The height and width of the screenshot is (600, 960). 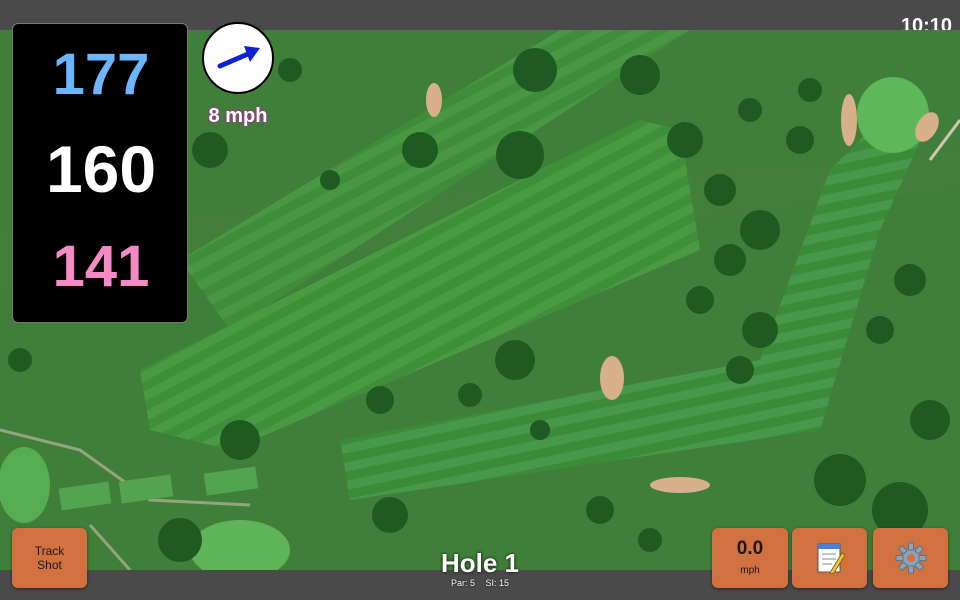 I want to click on wind-arrow-icon, so click(x=238, y=57).